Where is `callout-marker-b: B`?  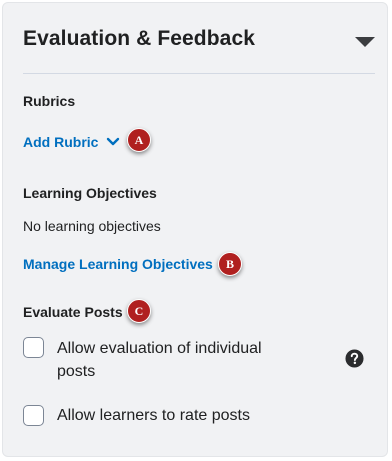
callout-marker-b: B is located at coordinates (230, 264).